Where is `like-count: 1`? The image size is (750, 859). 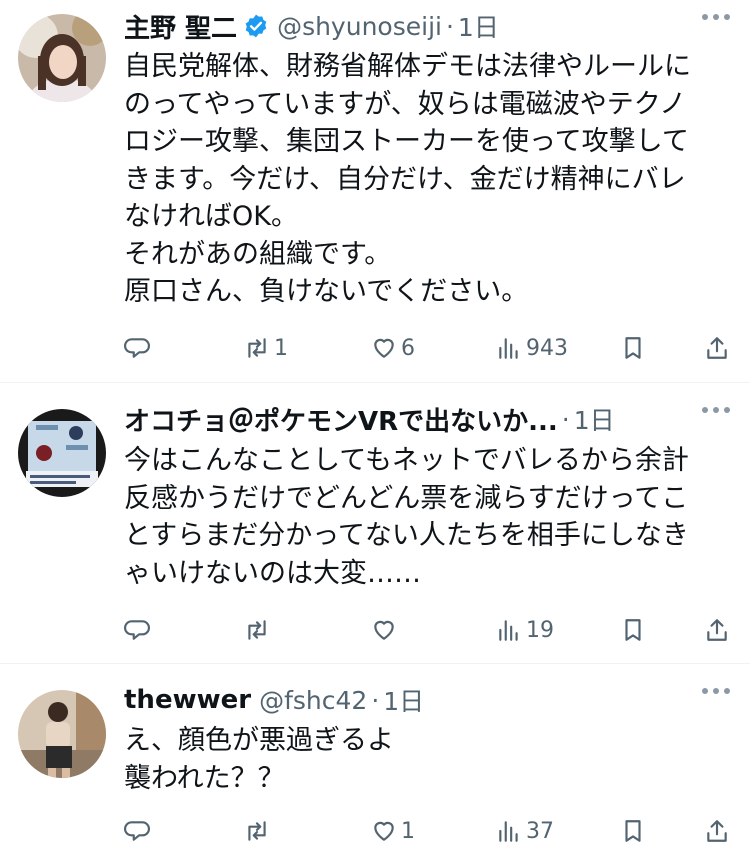
like-count: 1 is located at coordinates (408, 831).